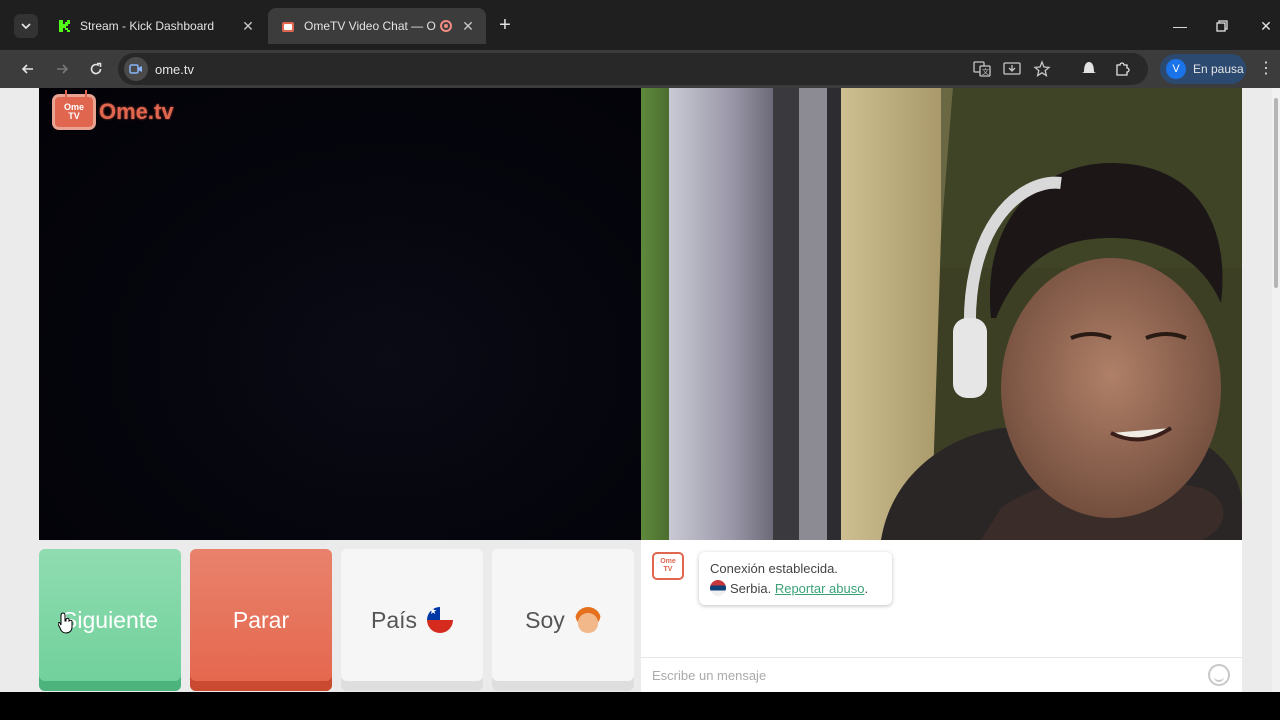 Image resolution: width=1280 pixels, height=720 pixels. I want to click on browser-menu-icon: ⋮, so click(1266, 69).